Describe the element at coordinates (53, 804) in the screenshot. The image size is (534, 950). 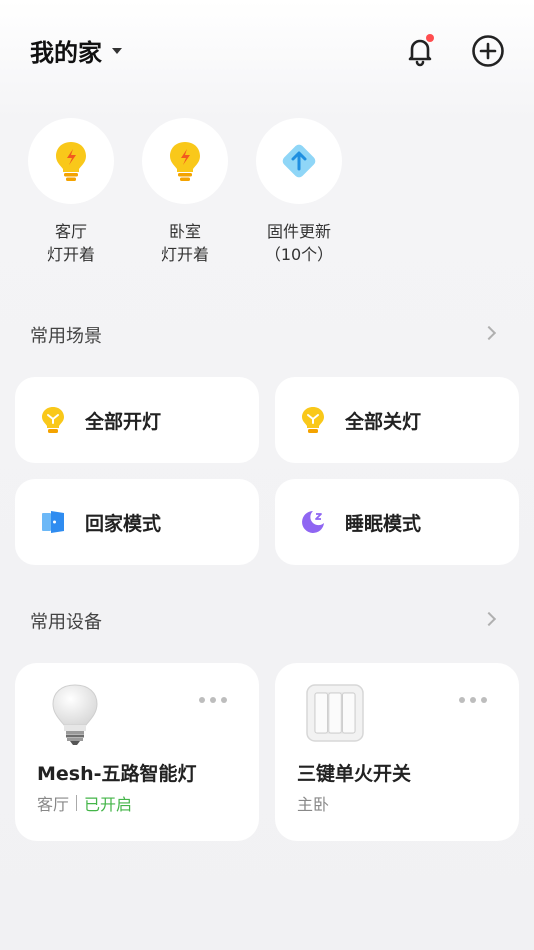
I see `device-room: 客厅` at that location.